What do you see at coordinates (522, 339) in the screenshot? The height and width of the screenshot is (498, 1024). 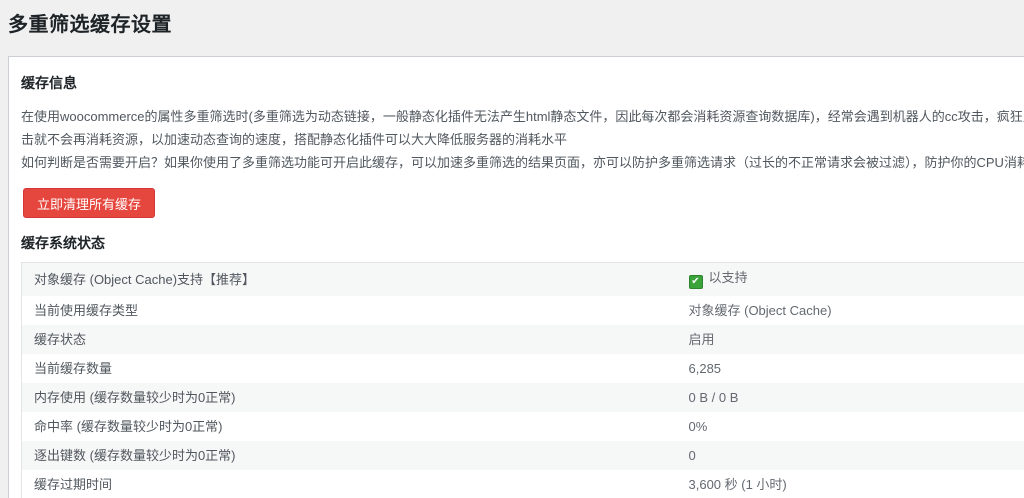 I see `table-row: 缓存状态 启用` at bounding box center [522, 339].